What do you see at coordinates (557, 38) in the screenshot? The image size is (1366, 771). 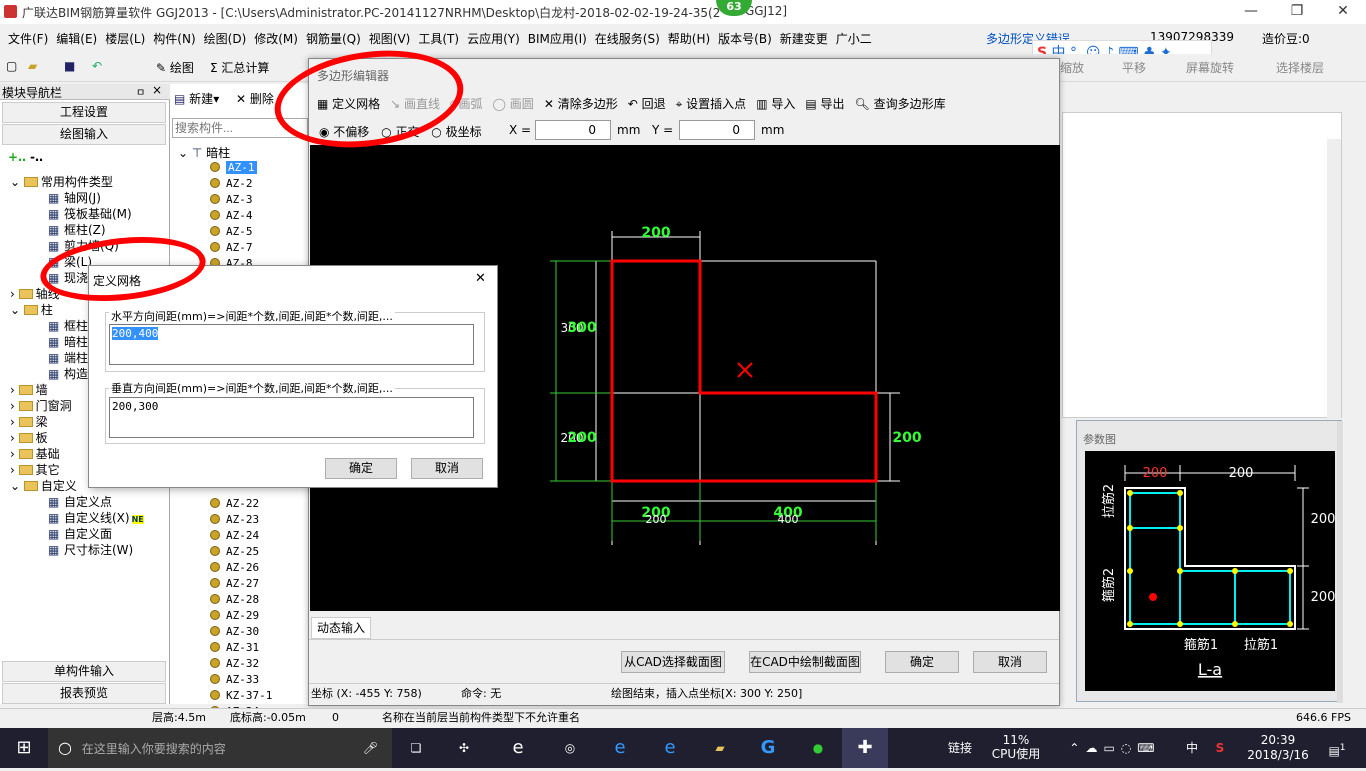 I see `menu-item-10: BIM应用(I)` at bounding box center [557, 38].